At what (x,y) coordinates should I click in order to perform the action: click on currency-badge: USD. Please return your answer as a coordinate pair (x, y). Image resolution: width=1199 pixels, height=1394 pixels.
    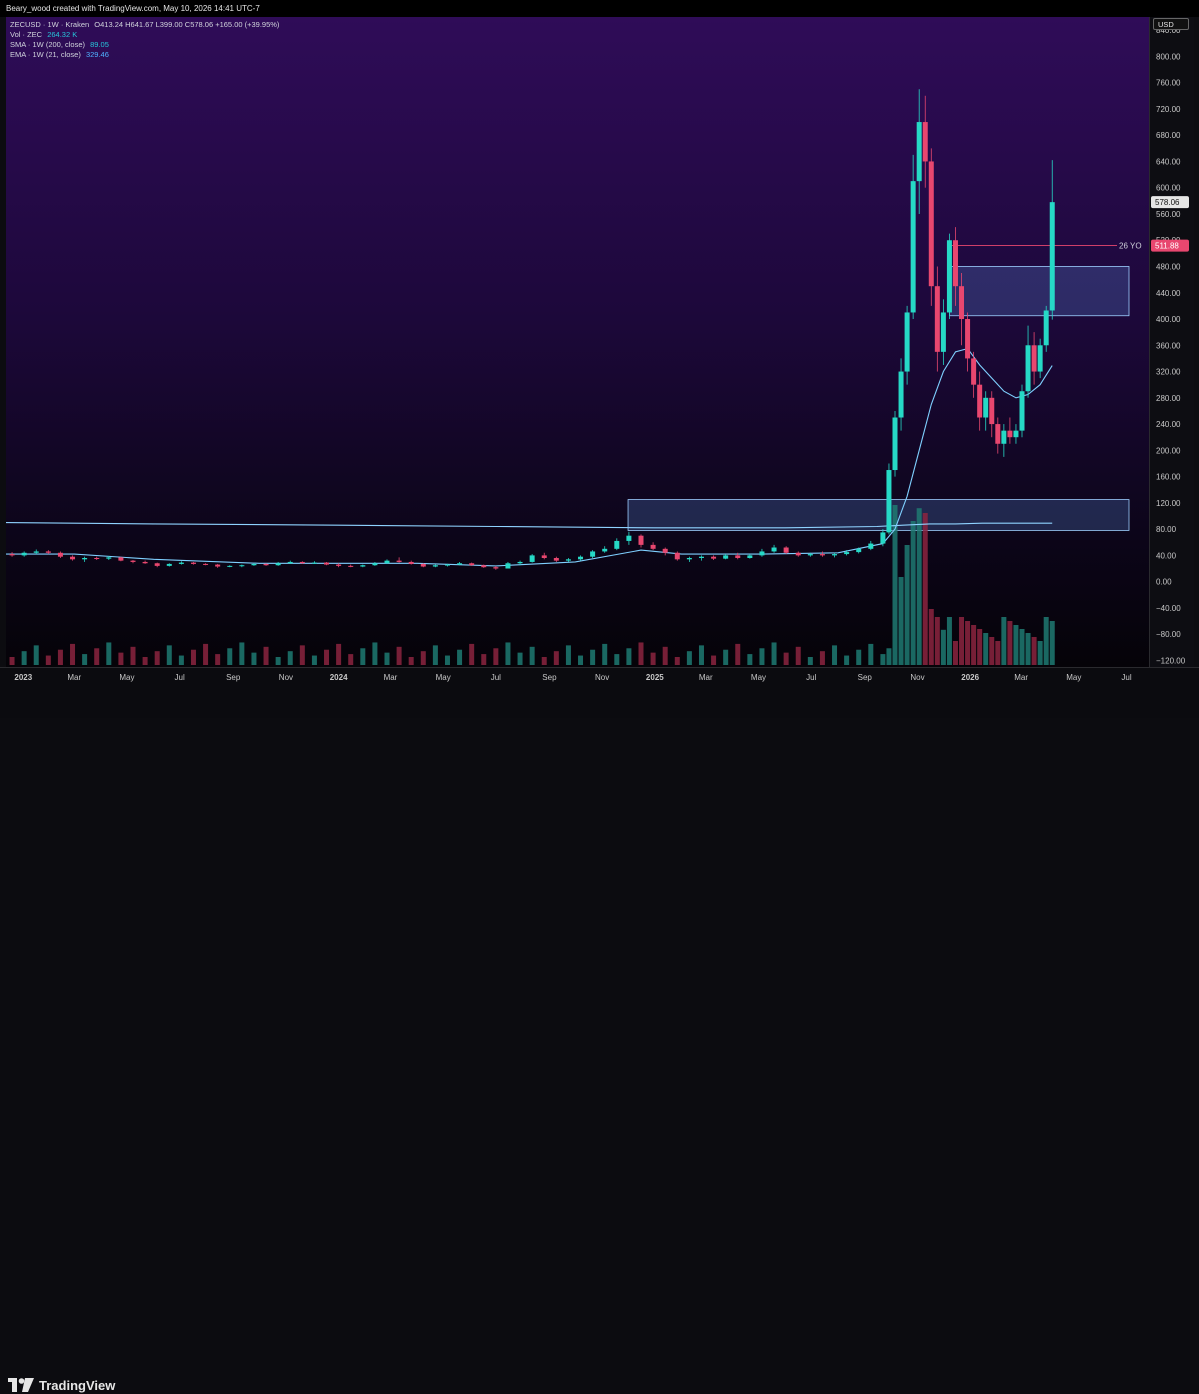
    Looking at the image, I should click on (1171, 24).